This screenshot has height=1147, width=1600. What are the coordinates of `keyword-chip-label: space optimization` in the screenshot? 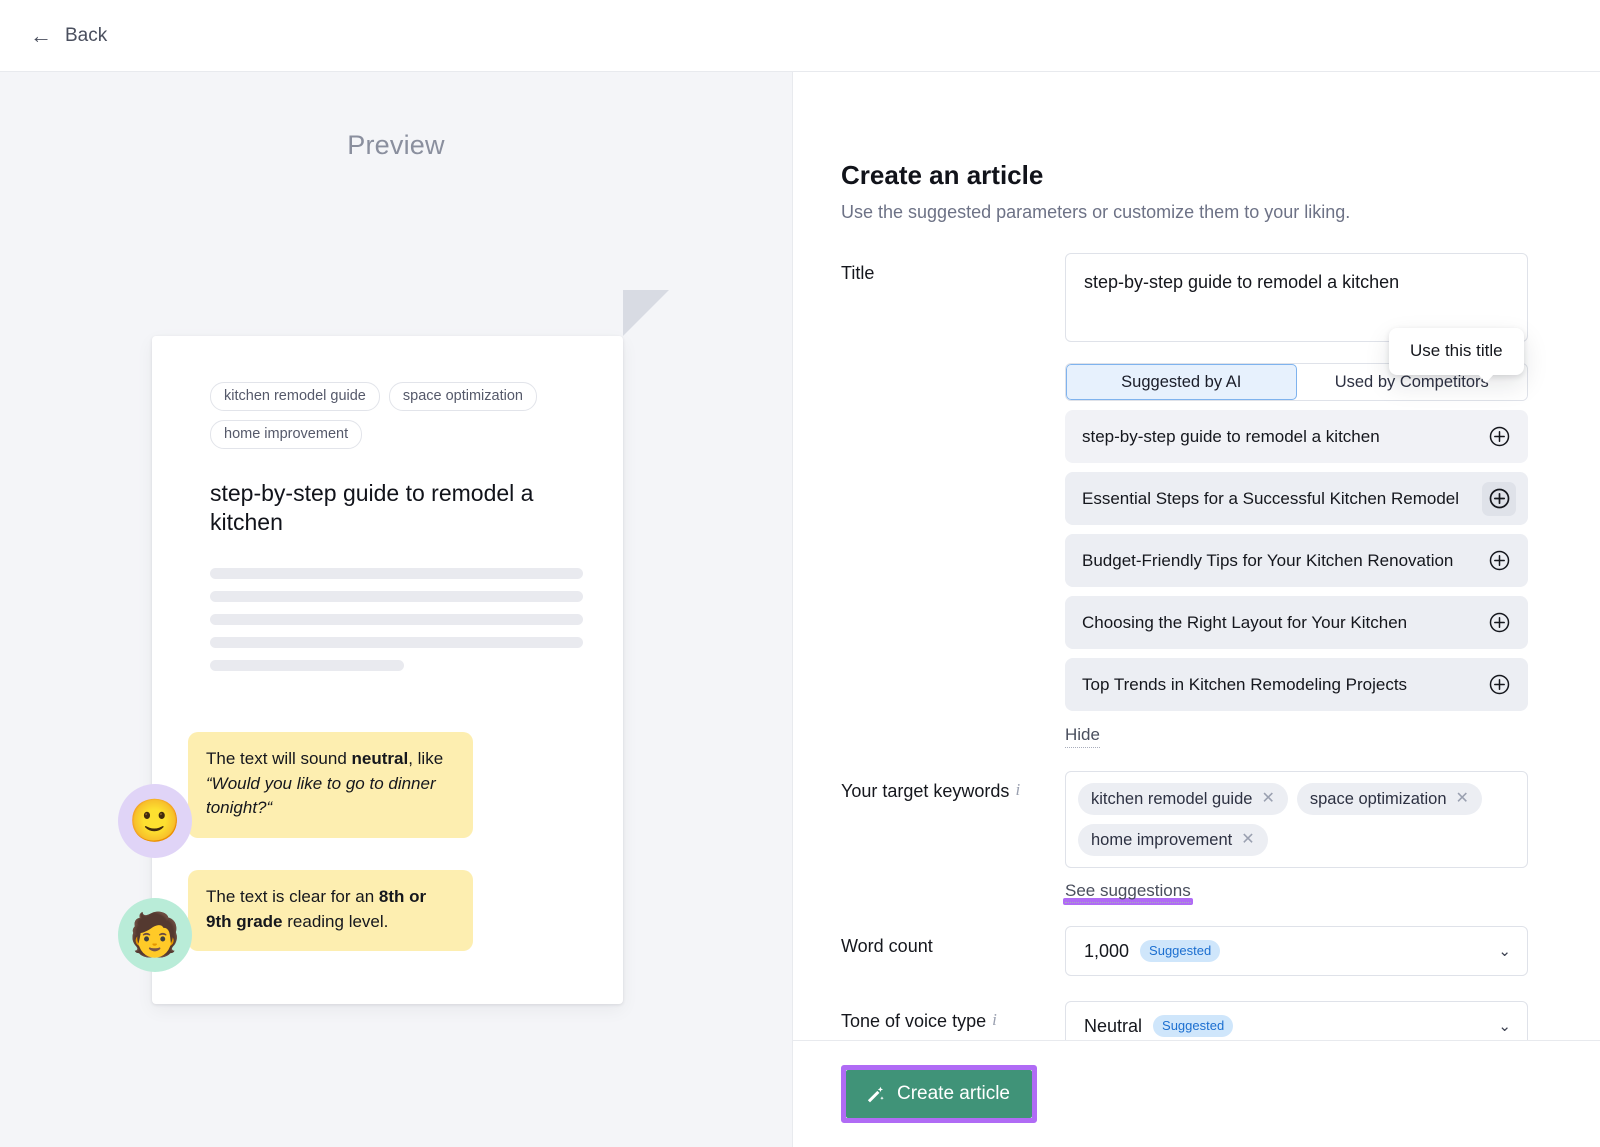 It's located at (1378, 798).